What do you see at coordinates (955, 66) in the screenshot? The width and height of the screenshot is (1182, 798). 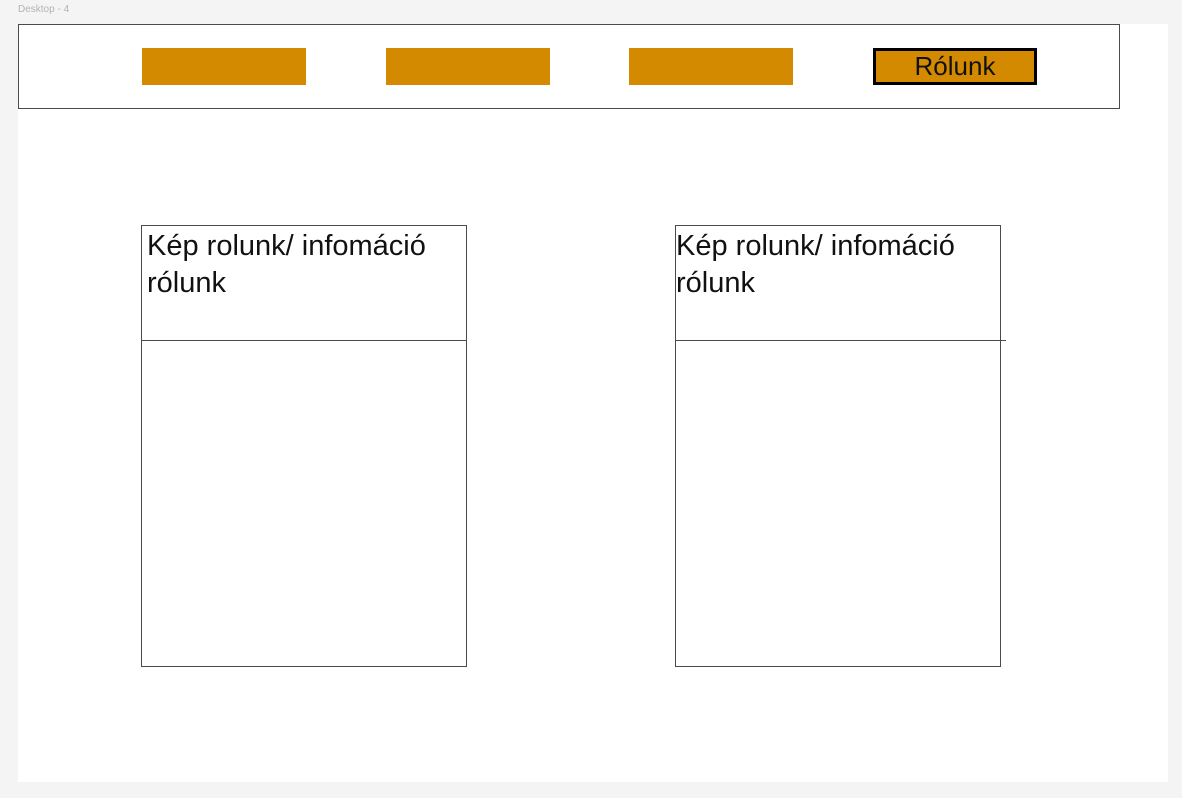 I see `nav-button-rolunk: Rólunk` at bounding box center [955, 66].